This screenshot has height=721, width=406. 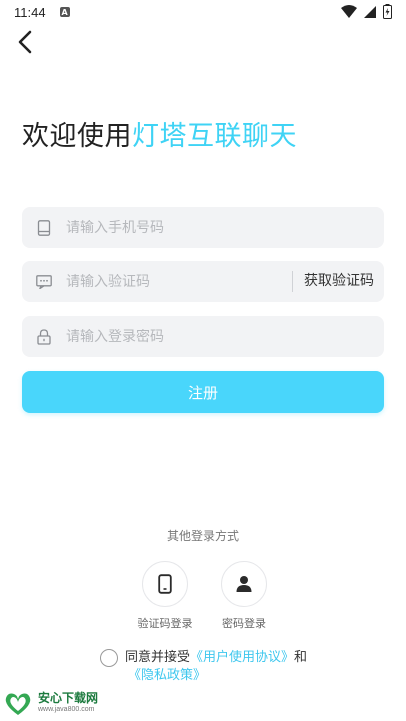 I want to click on back-button, so click(x=26, y=42).